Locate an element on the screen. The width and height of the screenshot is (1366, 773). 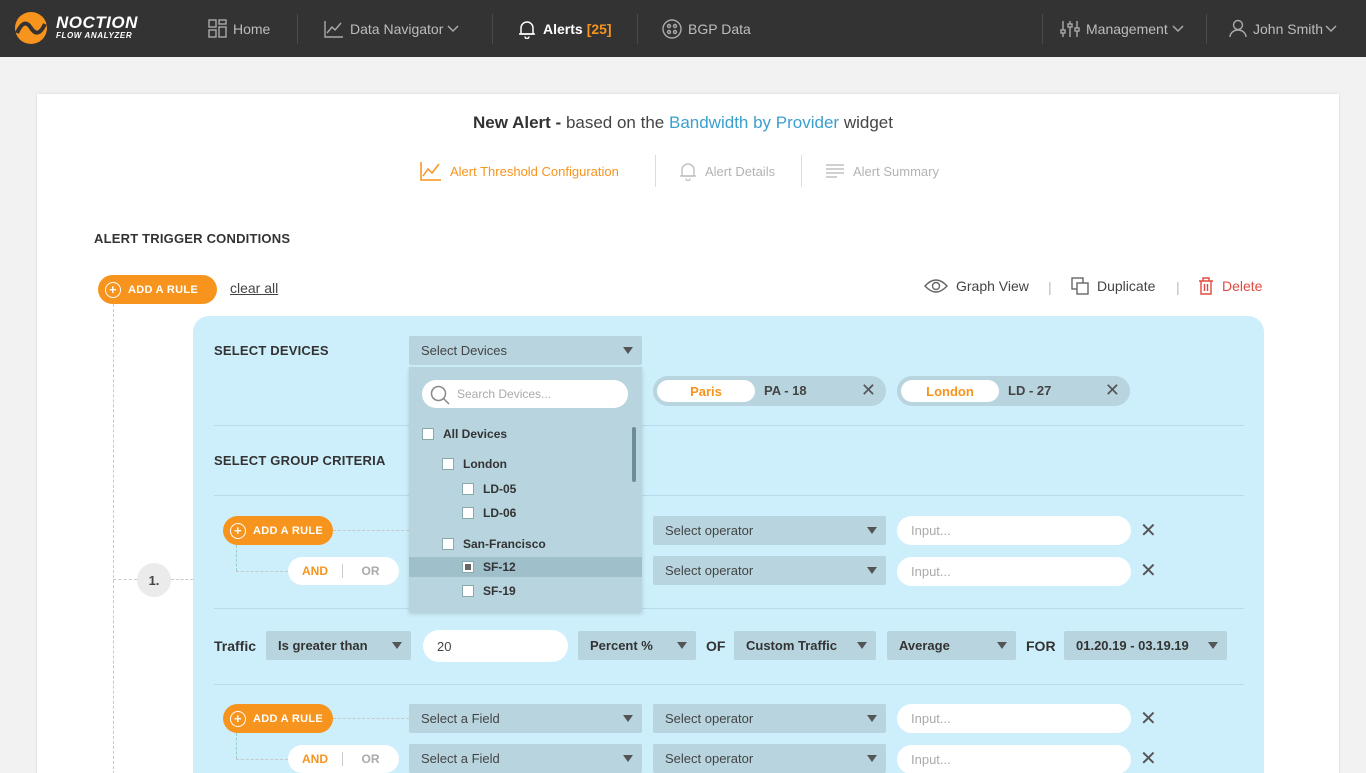
graph-view-button: Graph View is located at coordinates (976, 286).